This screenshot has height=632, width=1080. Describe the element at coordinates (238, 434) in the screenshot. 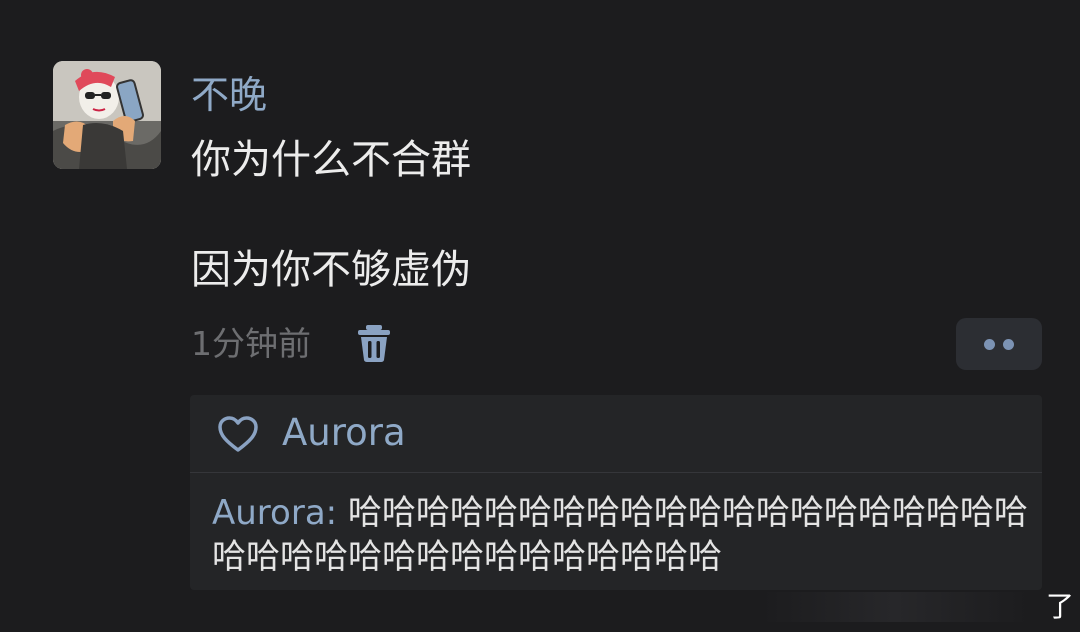

I see `heart-outline-icon` at that location.